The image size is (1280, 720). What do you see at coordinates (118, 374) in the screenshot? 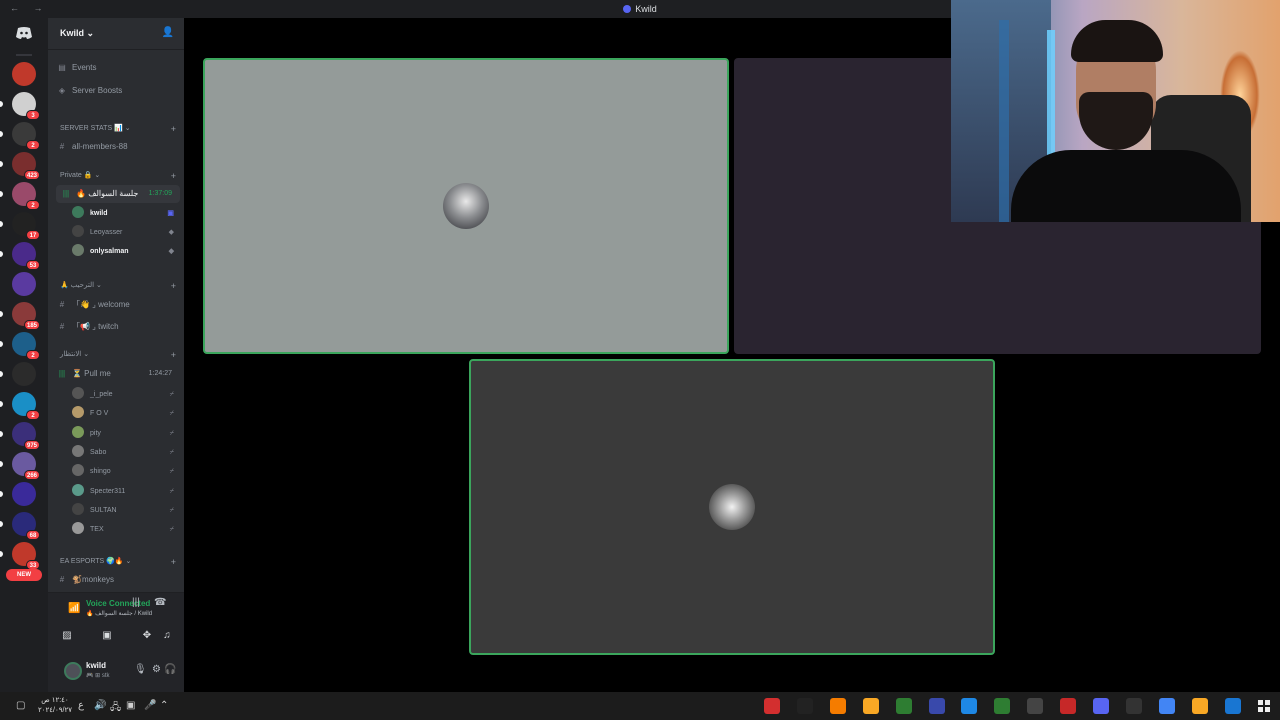
I see `voice-channel-pull-me: ||| ⏳ Pull me 1:24:27` at bounding box center [118, 374].